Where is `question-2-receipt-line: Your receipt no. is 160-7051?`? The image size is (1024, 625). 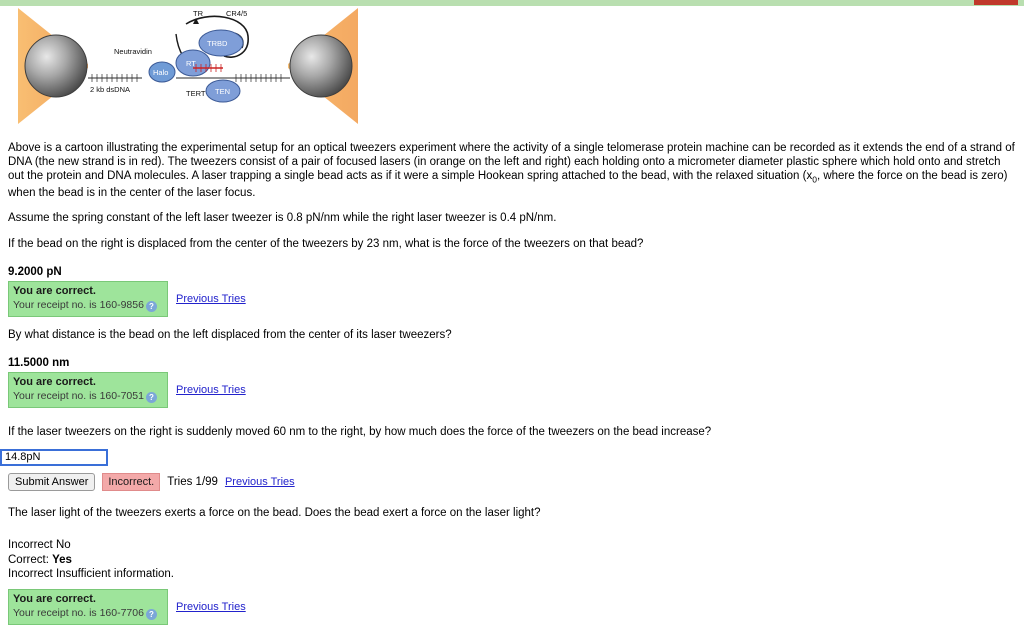 question-2-receipt-line: Your receipt no. is 160-7051? is located at coordinates (88, 396).